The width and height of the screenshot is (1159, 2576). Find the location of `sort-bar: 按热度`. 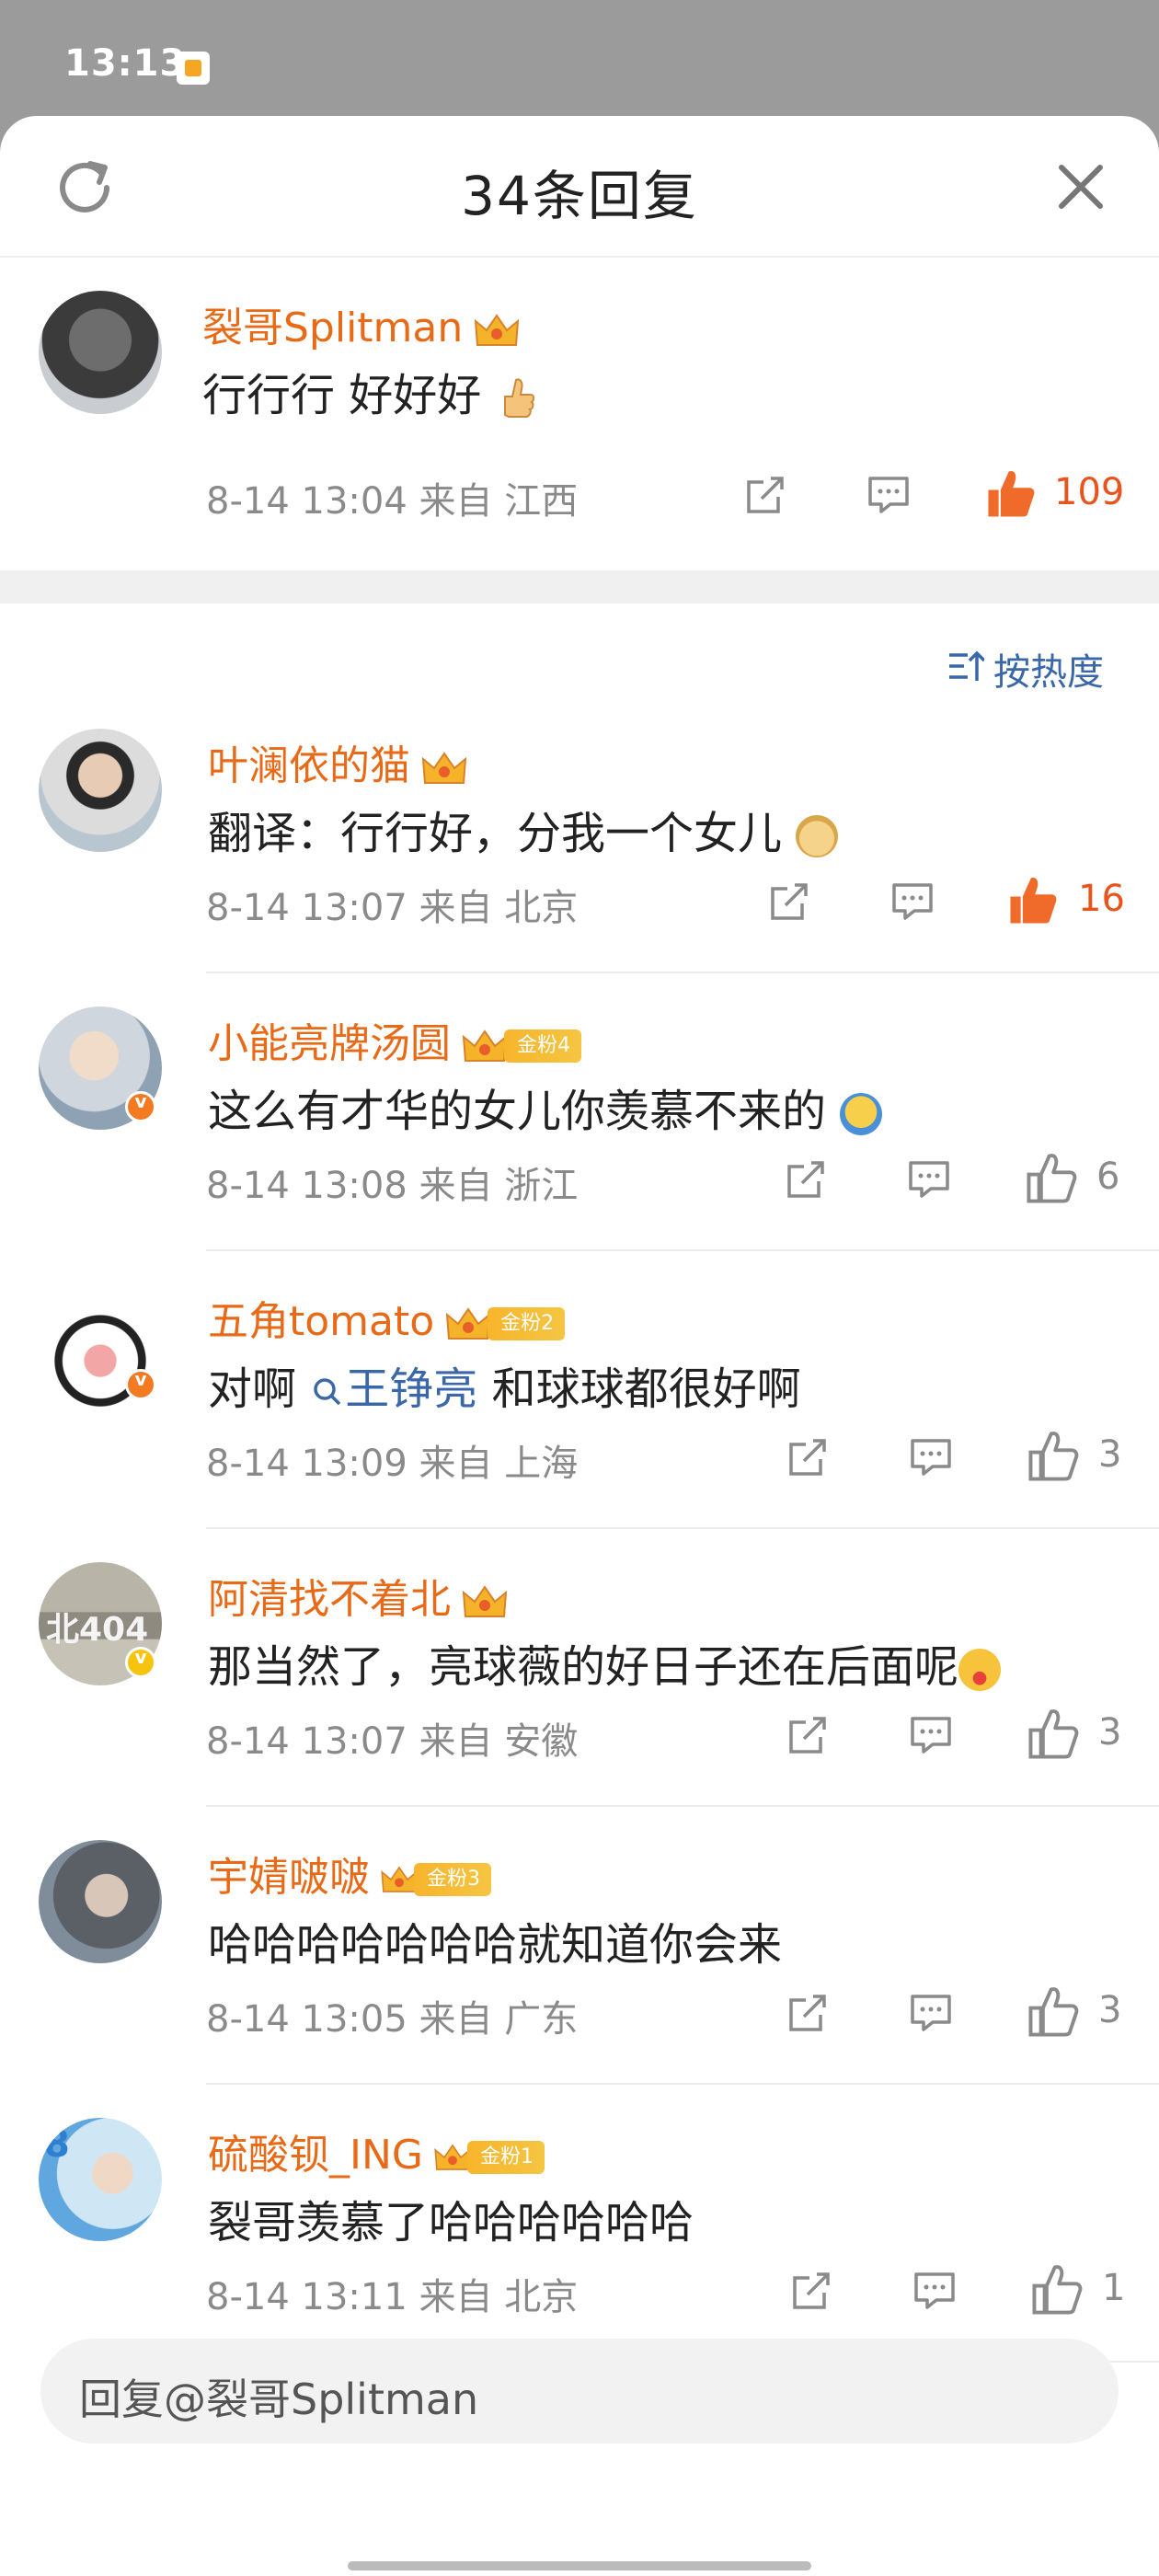

sort-bar: 按热度 is located at coordinates (579, 650).